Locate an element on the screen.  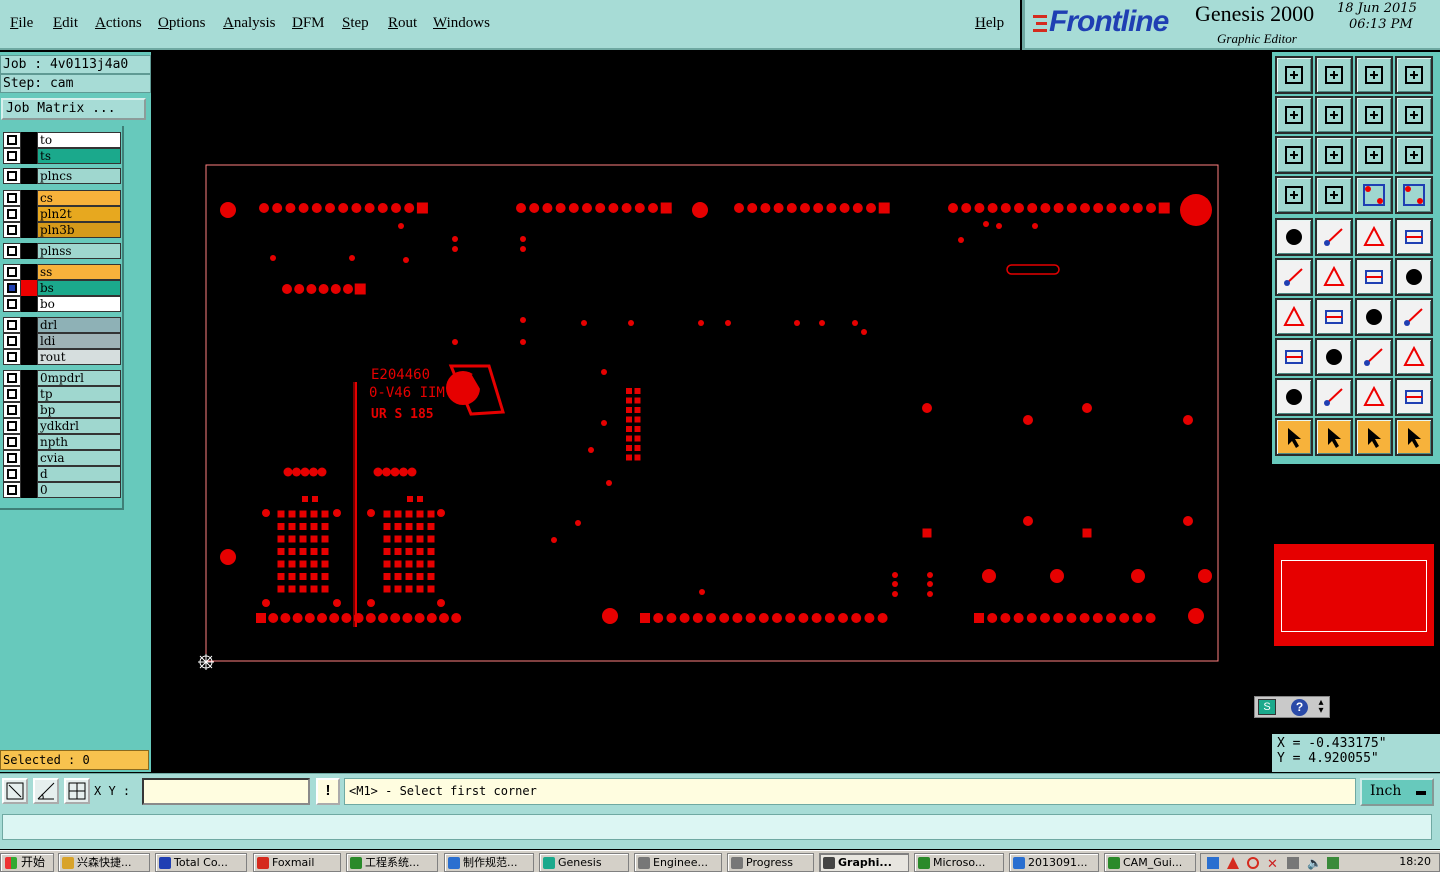
copy-shape-icon is located at coordinates (1334, 237).